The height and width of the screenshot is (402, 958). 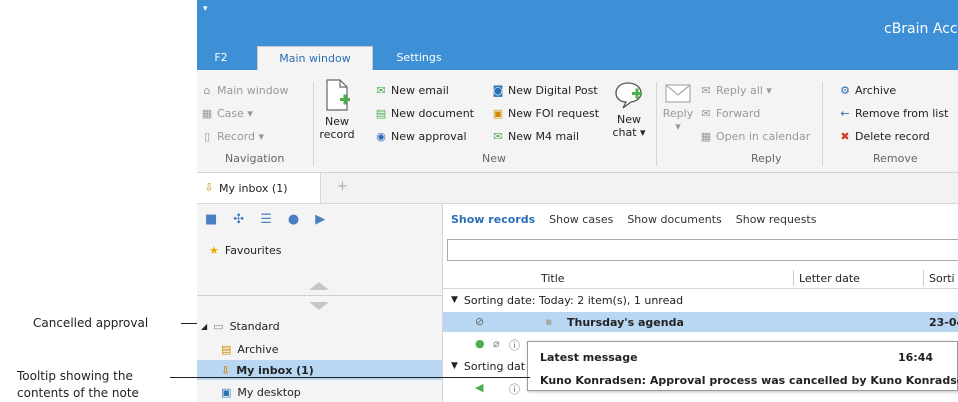 I want to click on quick-access-dropdown-icon: ▾, so click(x=205, y=9).